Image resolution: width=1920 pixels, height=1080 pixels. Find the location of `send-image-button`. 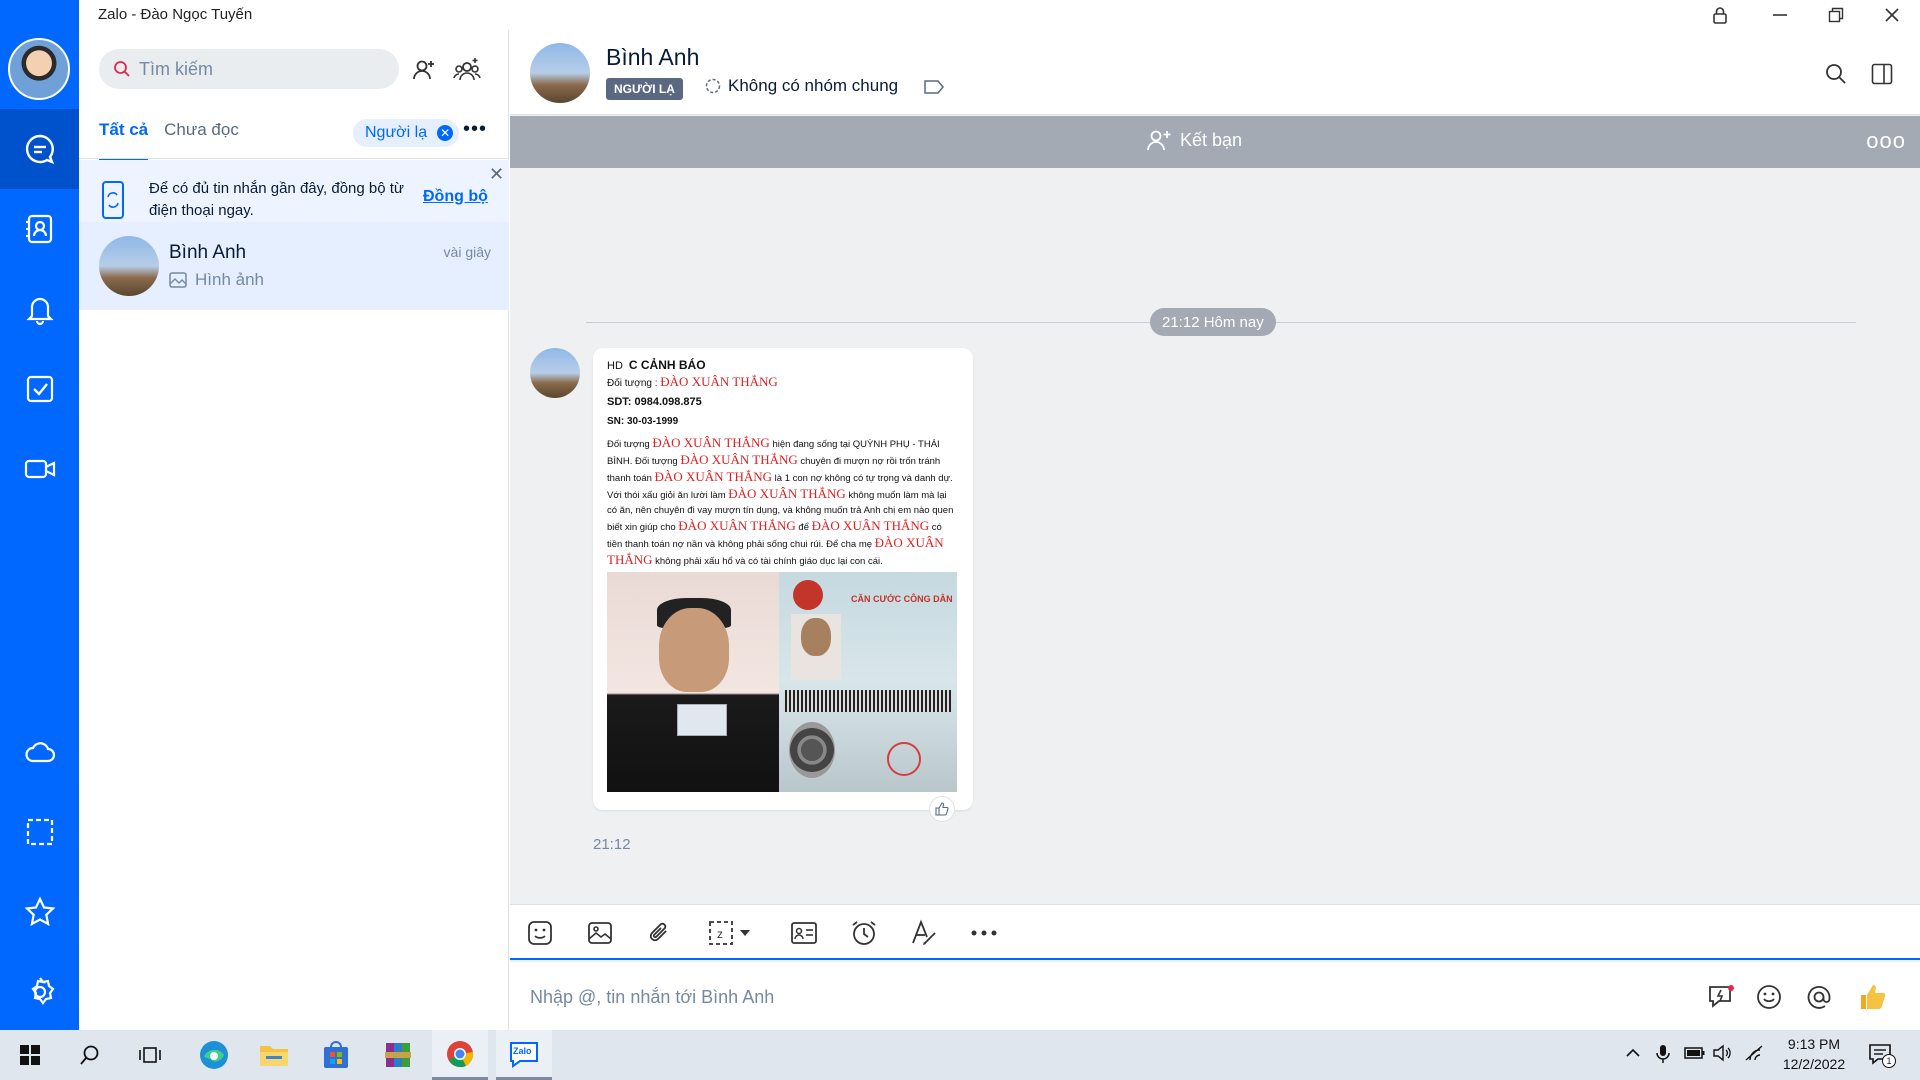

send-image-button is located at coordinates (600, 933).